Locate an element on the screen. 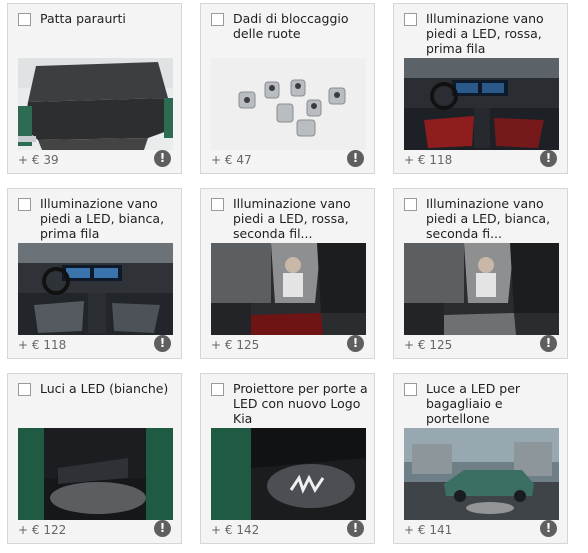 The width and height of the screenshot is (588, 553). accessory-price: + € 142 is located at coordinates (235, 530).